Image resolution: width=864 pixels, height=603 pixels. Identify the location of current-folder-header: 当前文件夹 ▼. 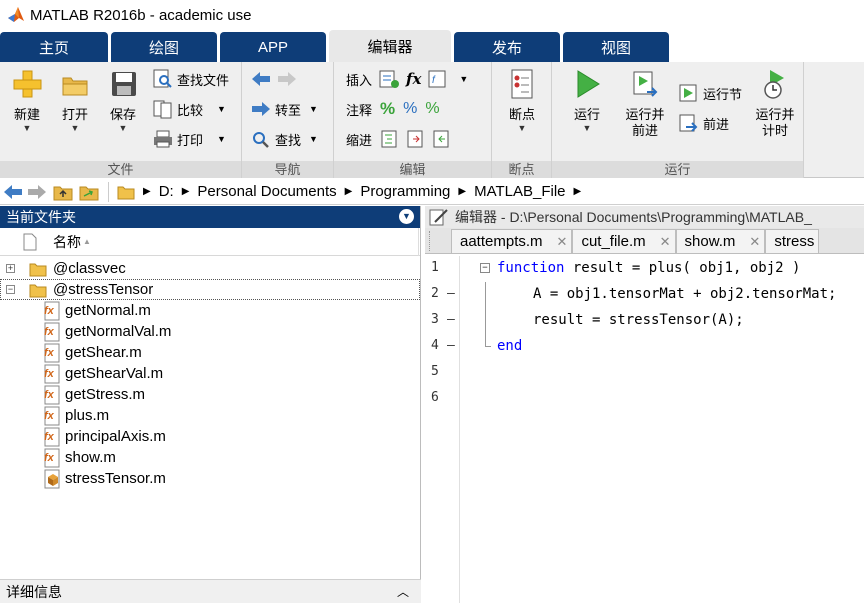
(210, 217).